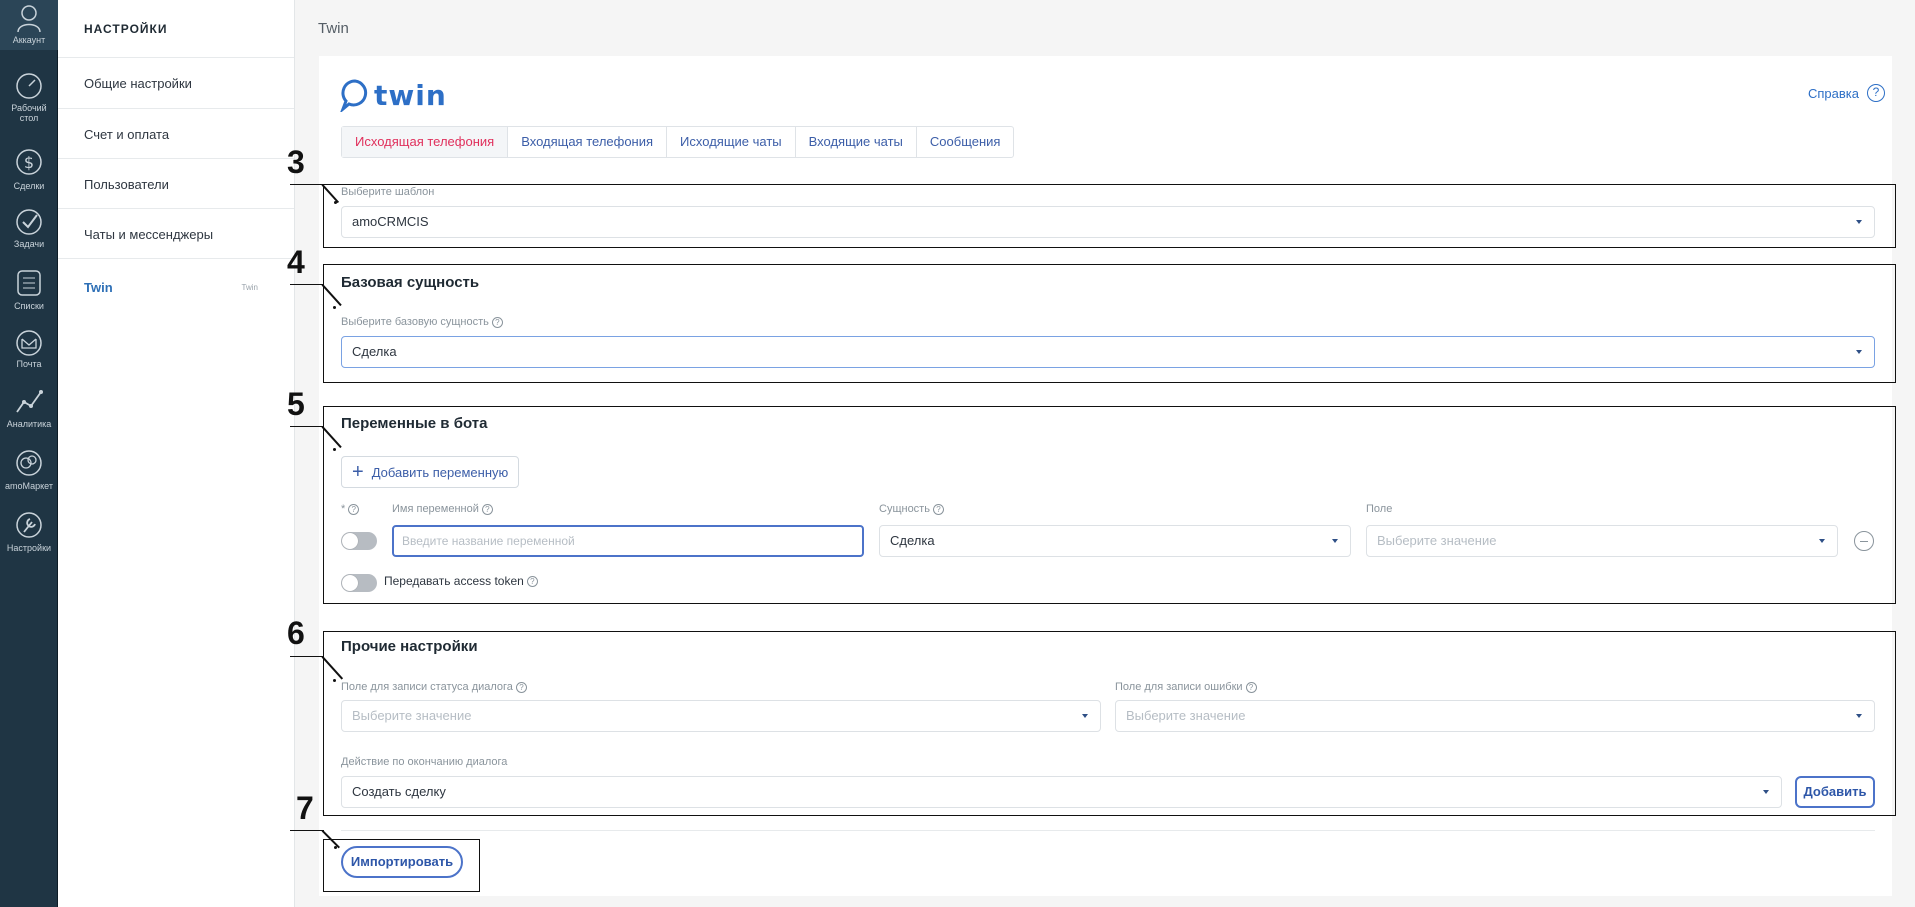  I want to click on list-icon, so click(29, 283).